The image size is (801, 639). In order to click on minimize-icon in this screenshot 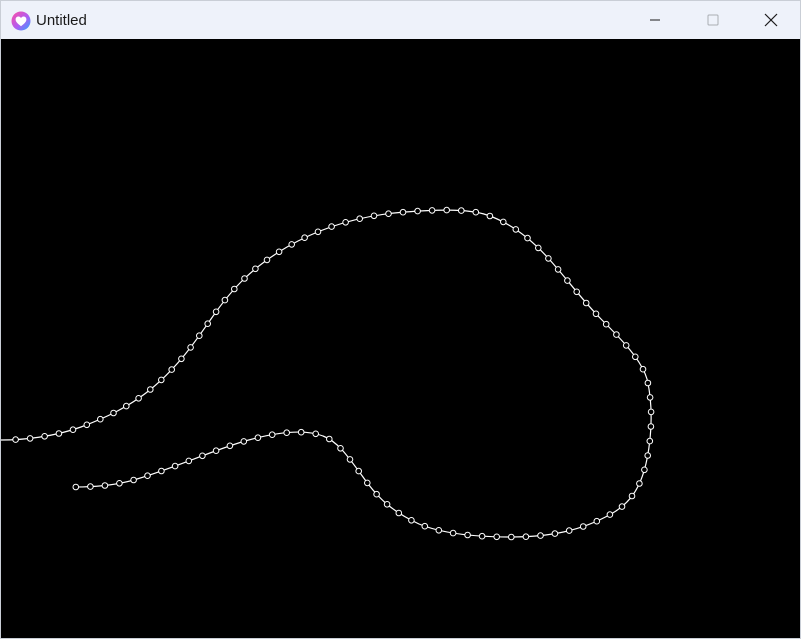, I will do `click(655, 20)`.